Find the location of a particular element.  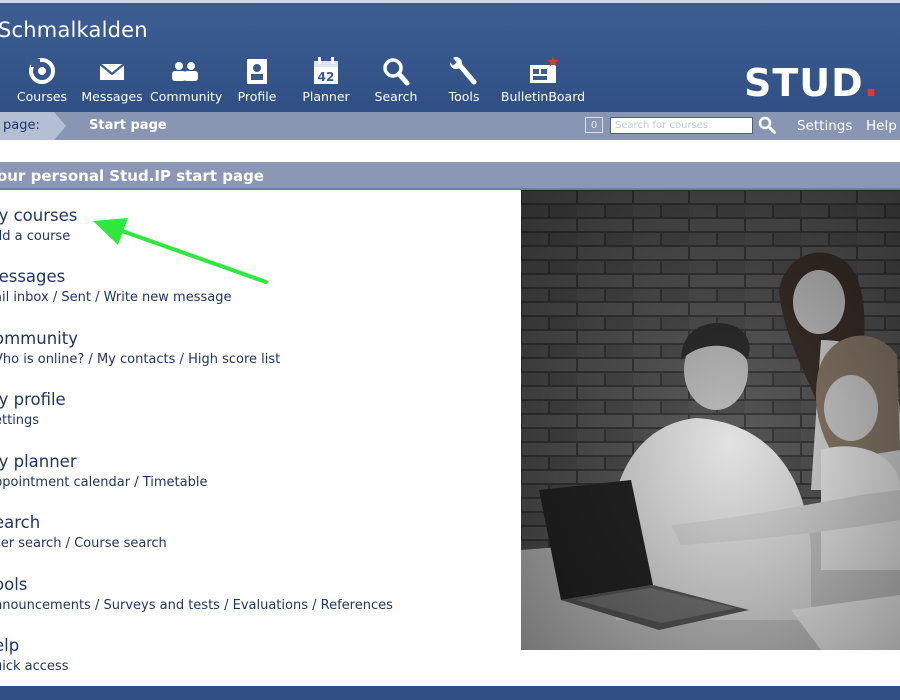

bulletin-board-icon is located at coordinates (544, 69).